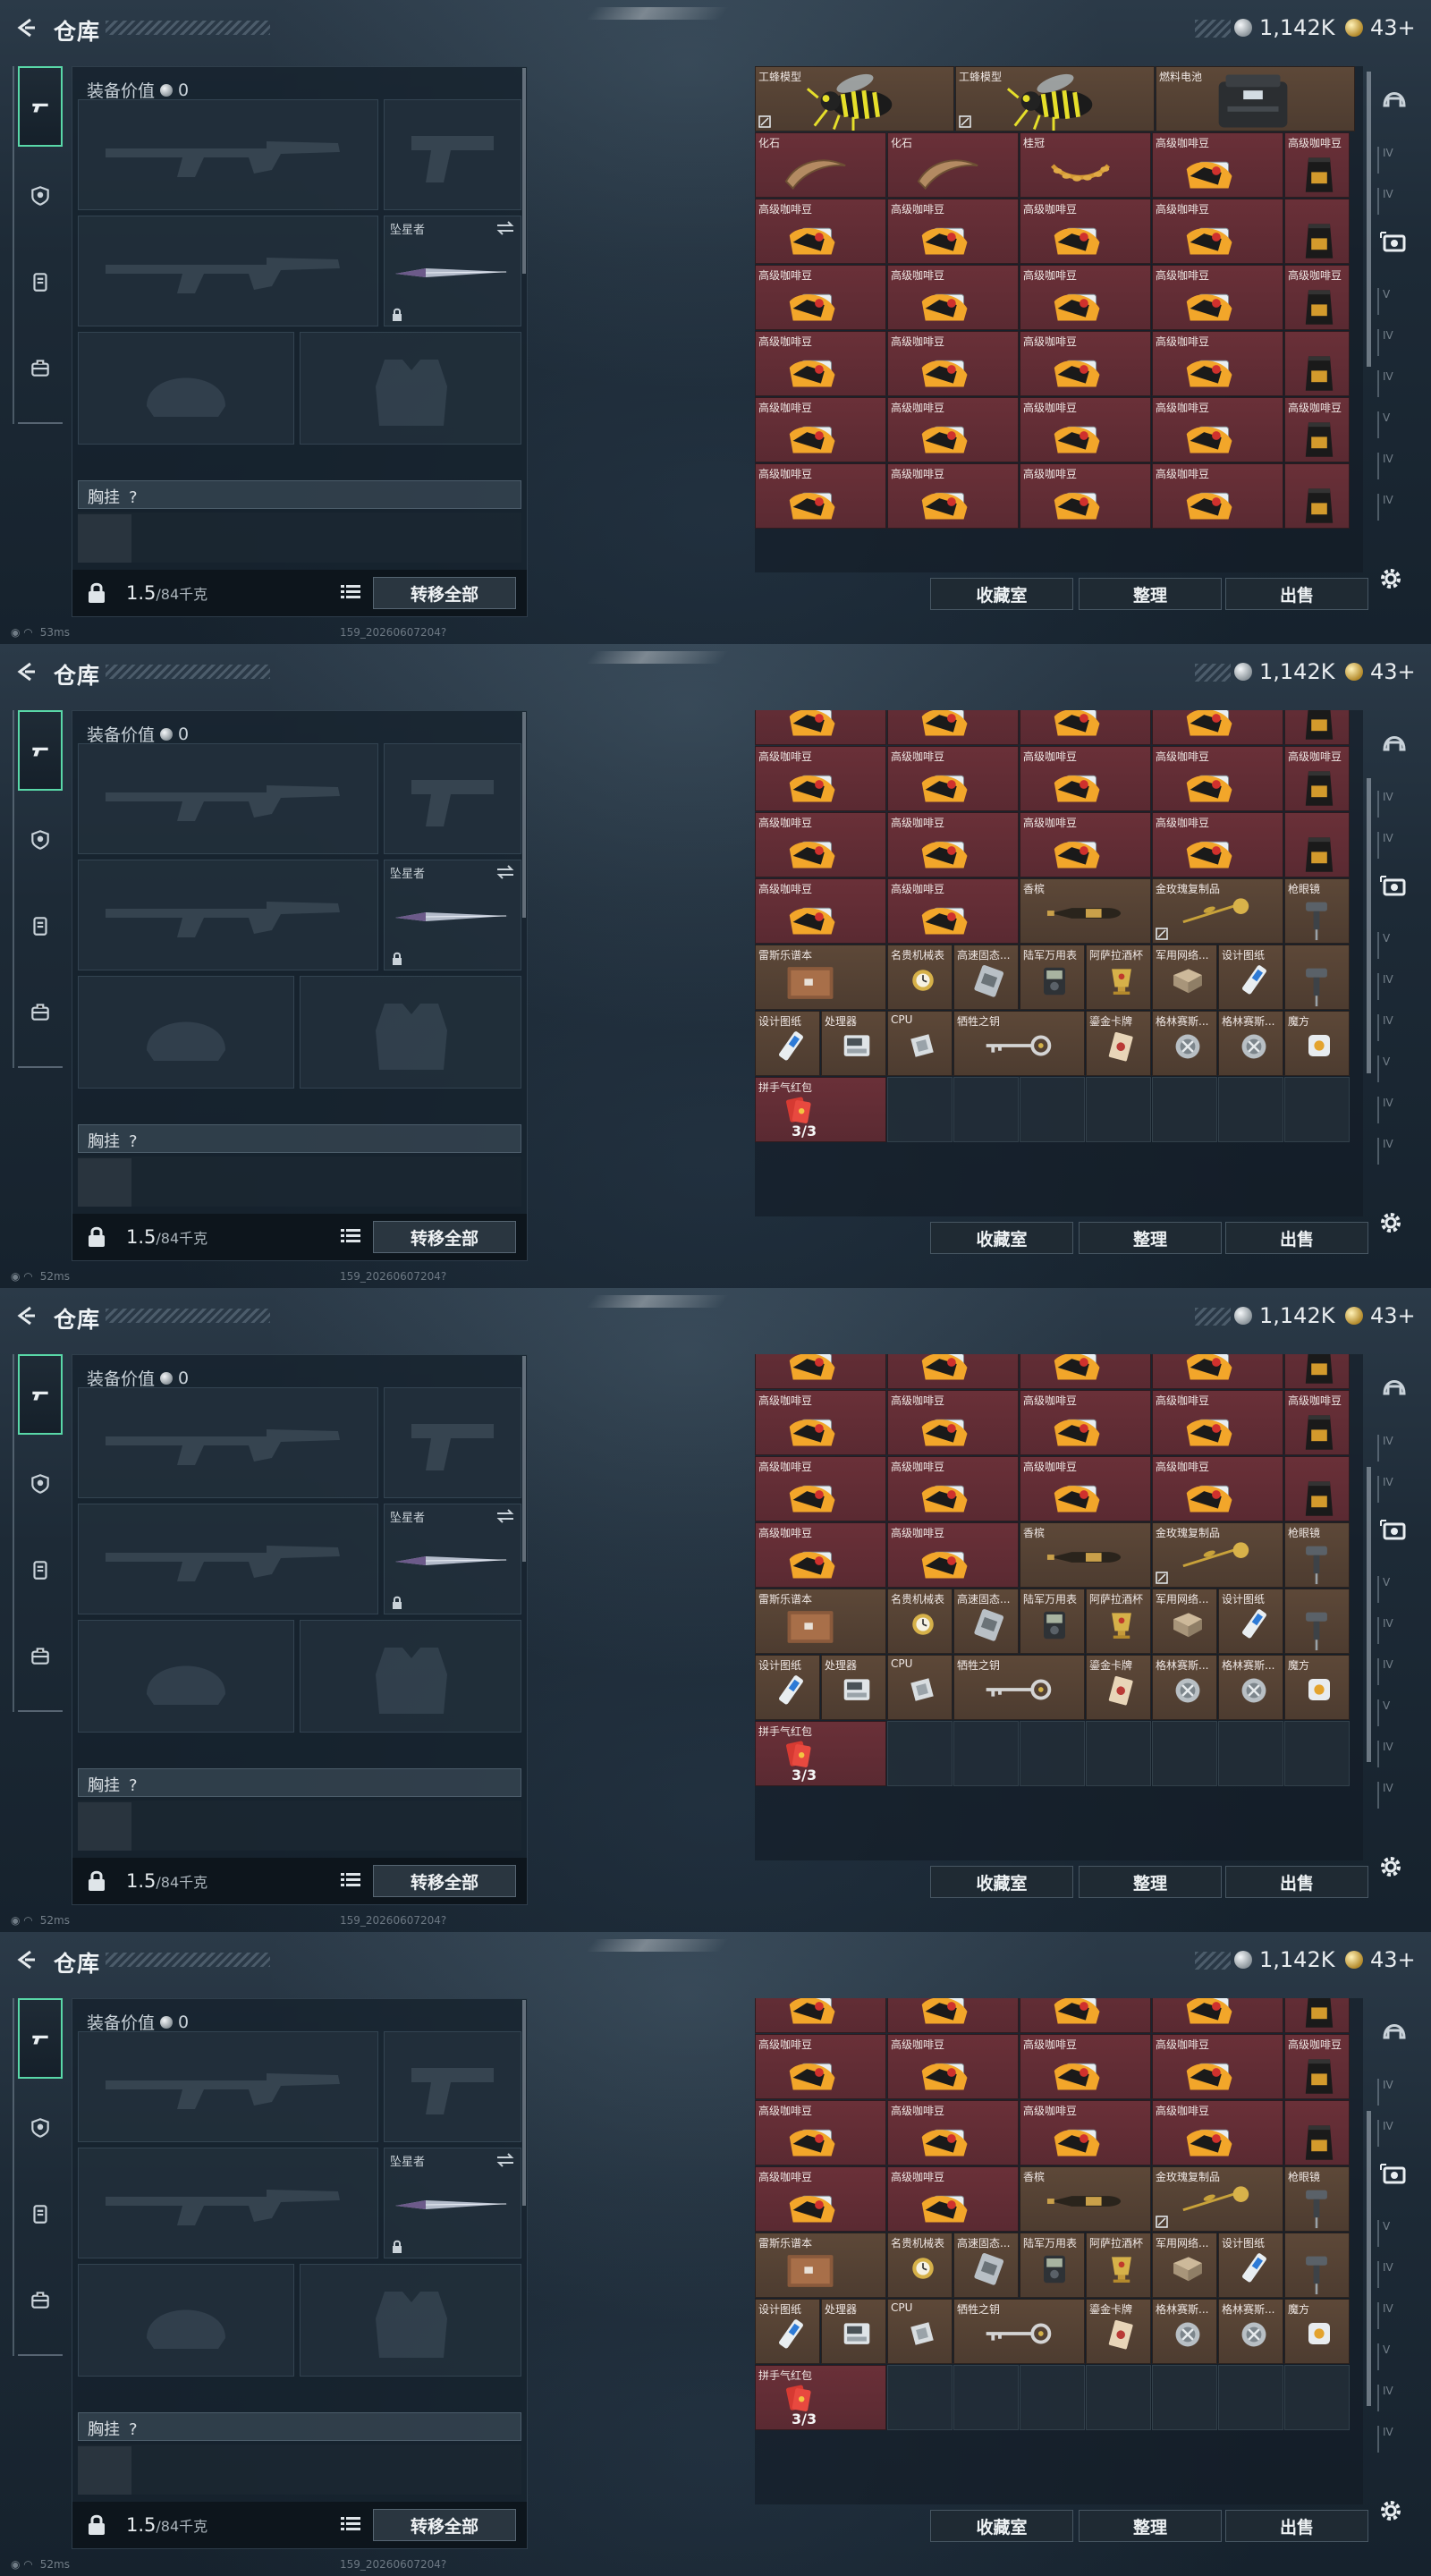  Describe the element at coordinates (26, 1315) in the screenshot. I see `back-button` at that location.